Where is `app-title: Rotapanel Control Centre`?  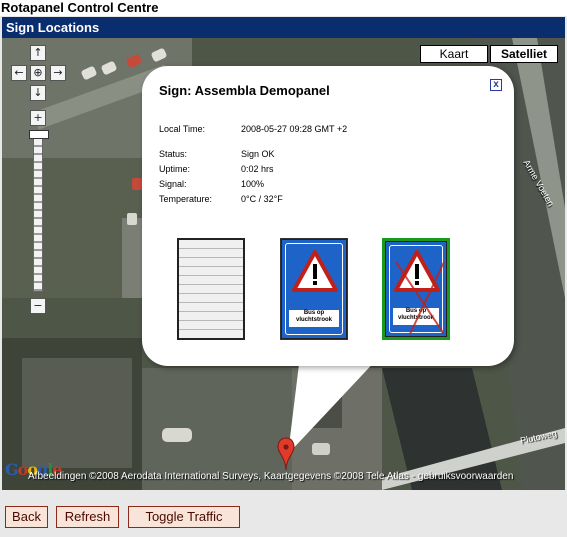 app-title: Rotapanel Control Centre is located at coordinates (283, 8).